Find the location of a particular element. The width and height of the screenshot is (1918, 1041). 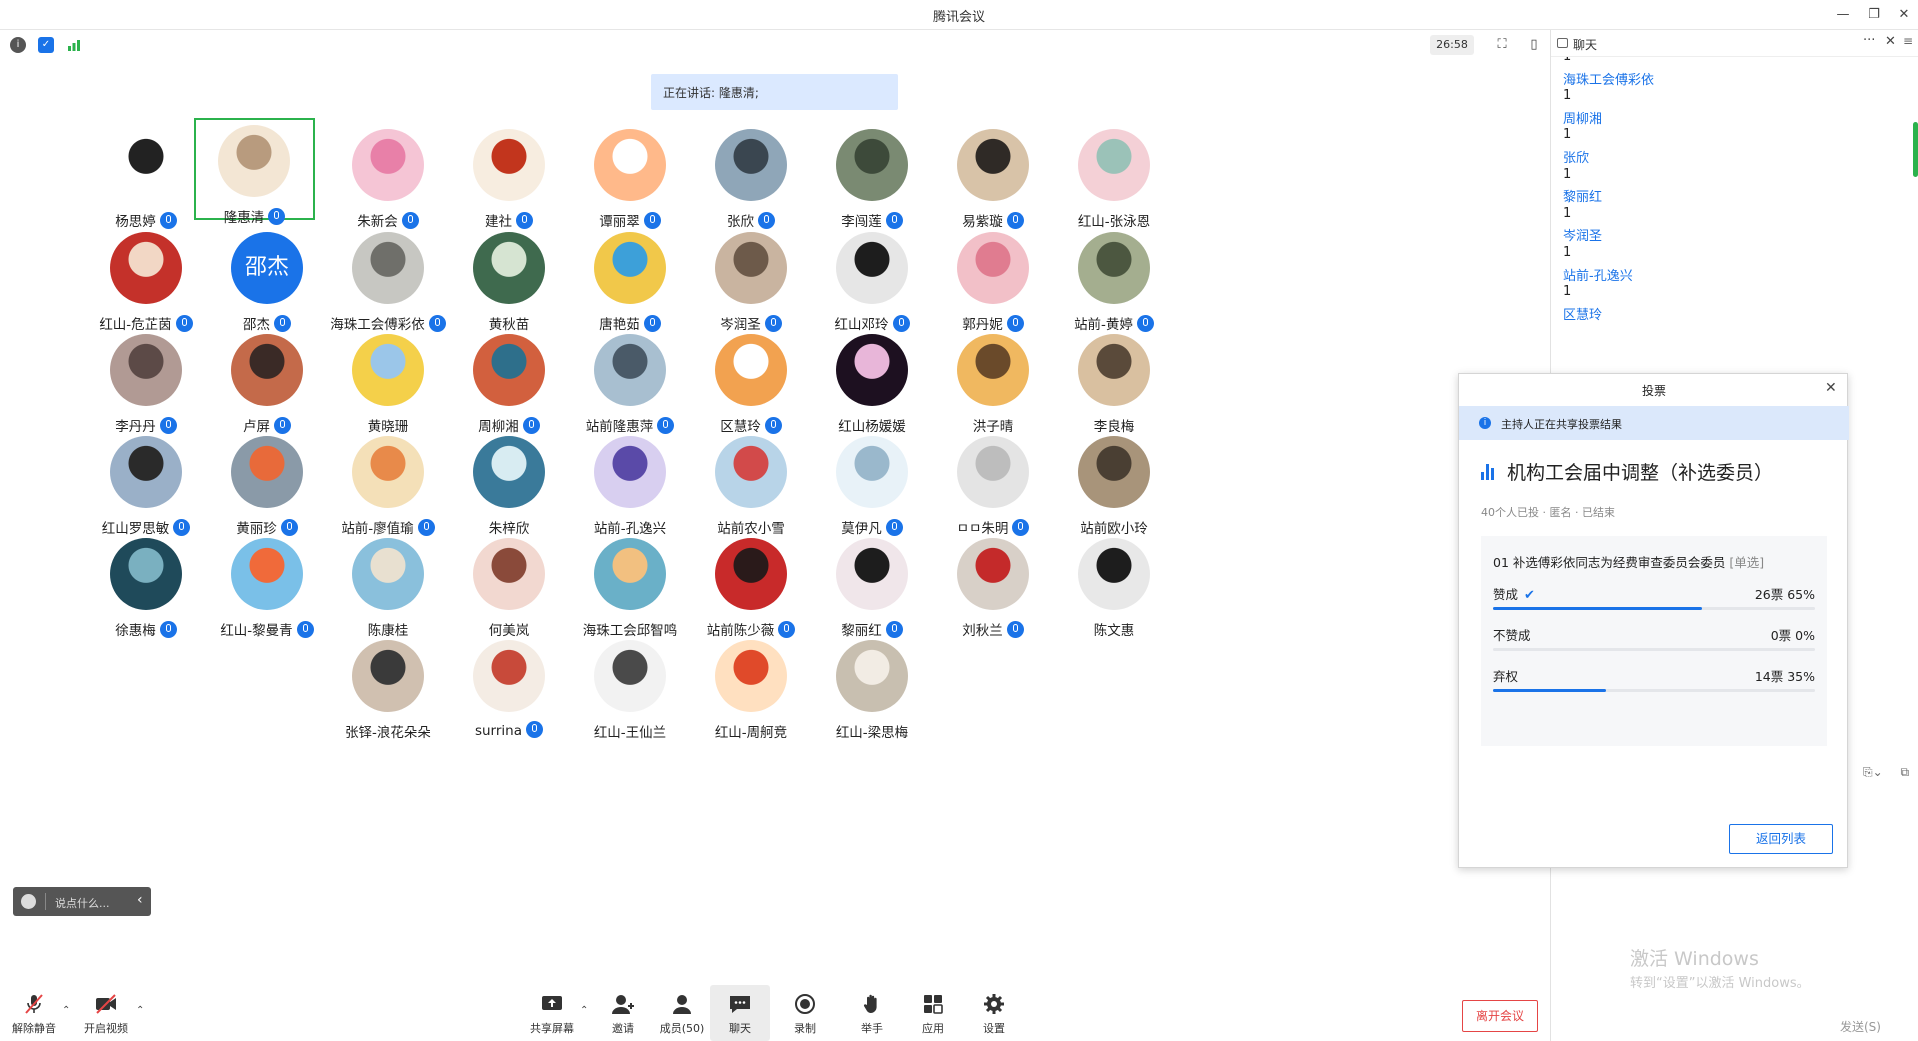

settings-button: 设置 is located at coordinates (994, 1013).